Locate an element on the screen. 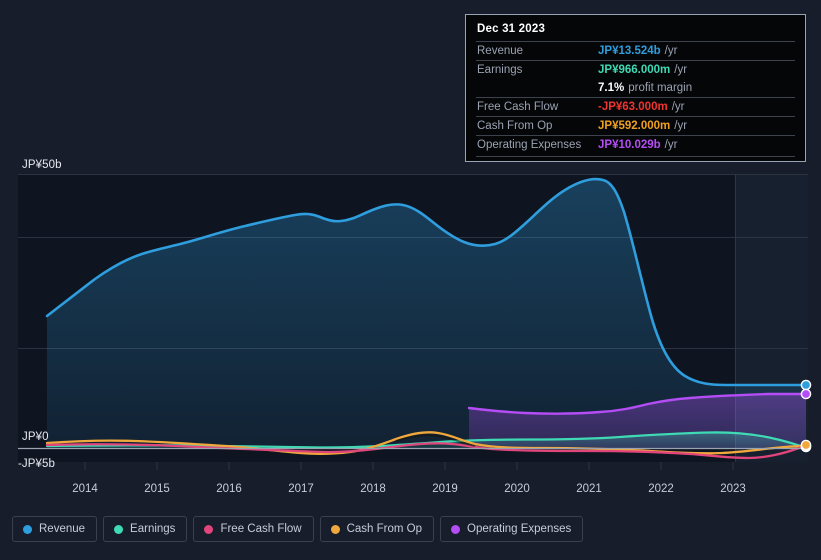  x-axis-label-2014: 2014 is located at coordinates (85, 489).